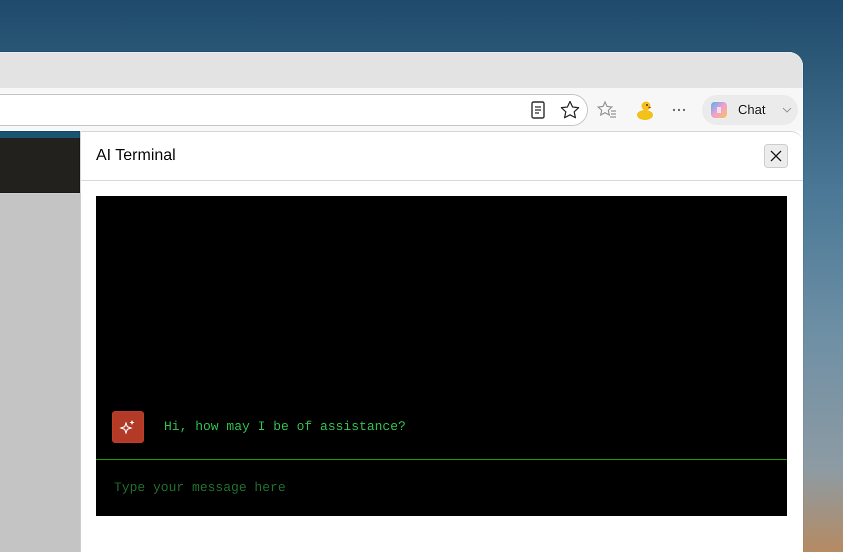  What do you see at coordinates (285, 427) in the screenshot?
I see `assistant-message: Hi, how may I be of assistance?` at bounding box center [285, 427].